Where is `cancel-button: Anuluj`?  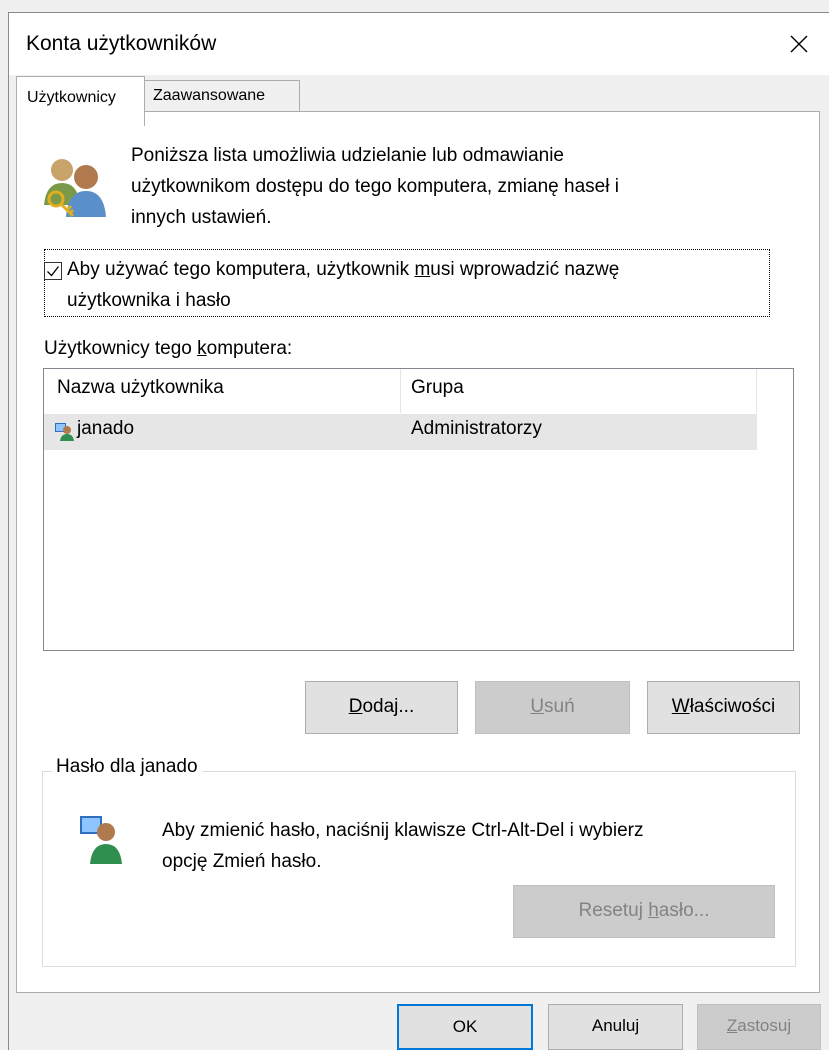 cancel-button: Anuluj is located at coordinates (615, 1027).